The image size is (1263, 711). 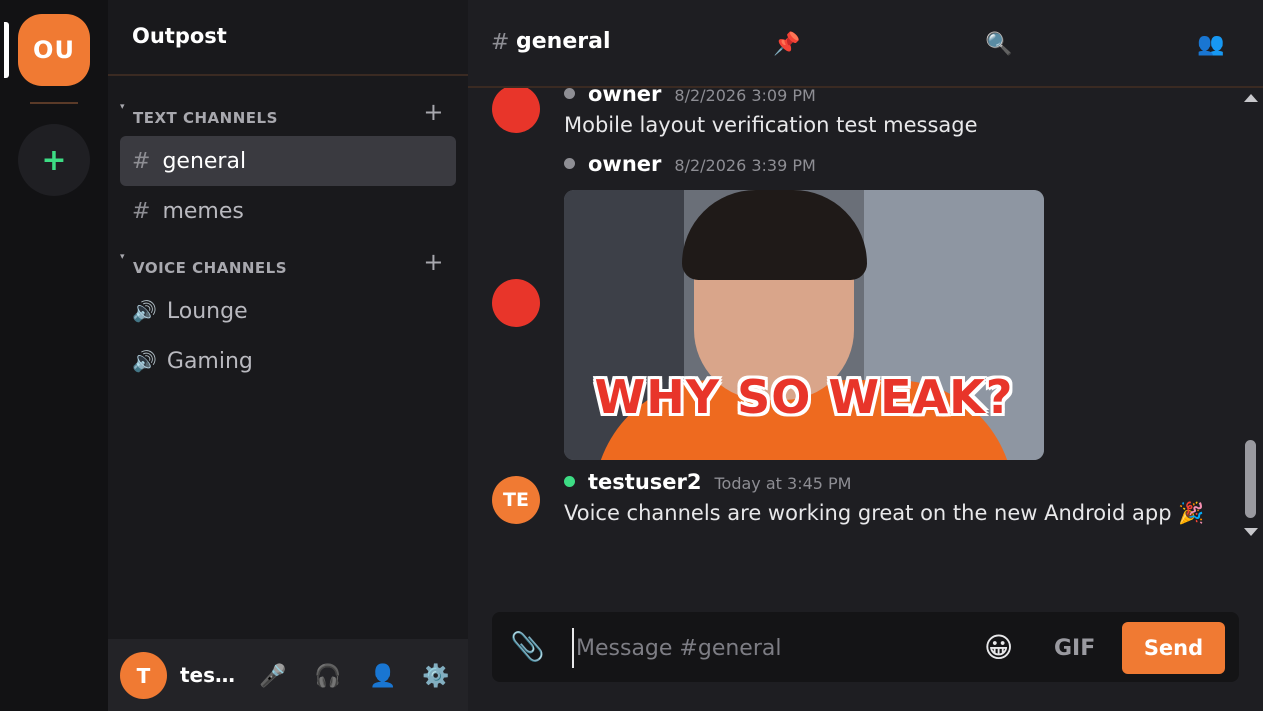 What do you see at coordinates (998, 647) in the screenshot?
I see `emoji-picker-icon: 😀` at bounding box center [998, 647].